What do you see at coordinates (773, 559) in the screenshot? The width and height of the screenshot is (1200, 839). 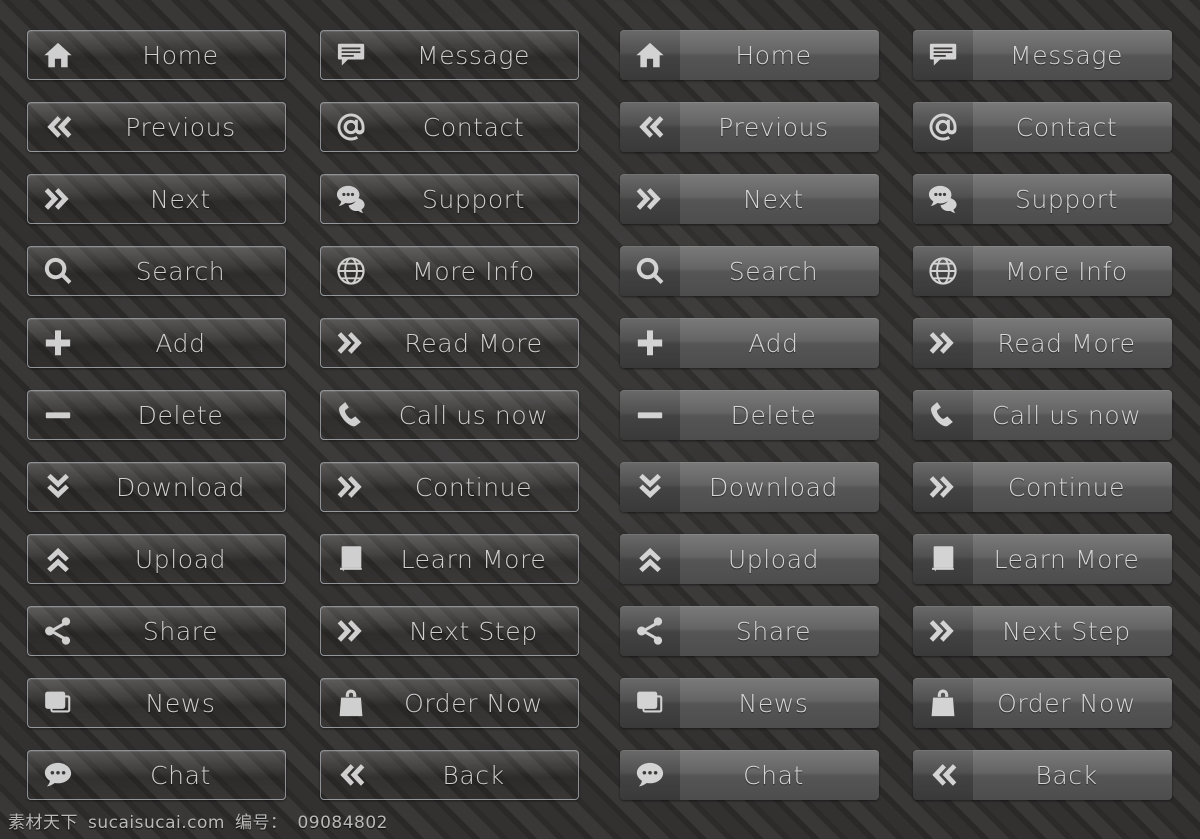 I see `button-label: Upload` at bounding box center [773, 559].